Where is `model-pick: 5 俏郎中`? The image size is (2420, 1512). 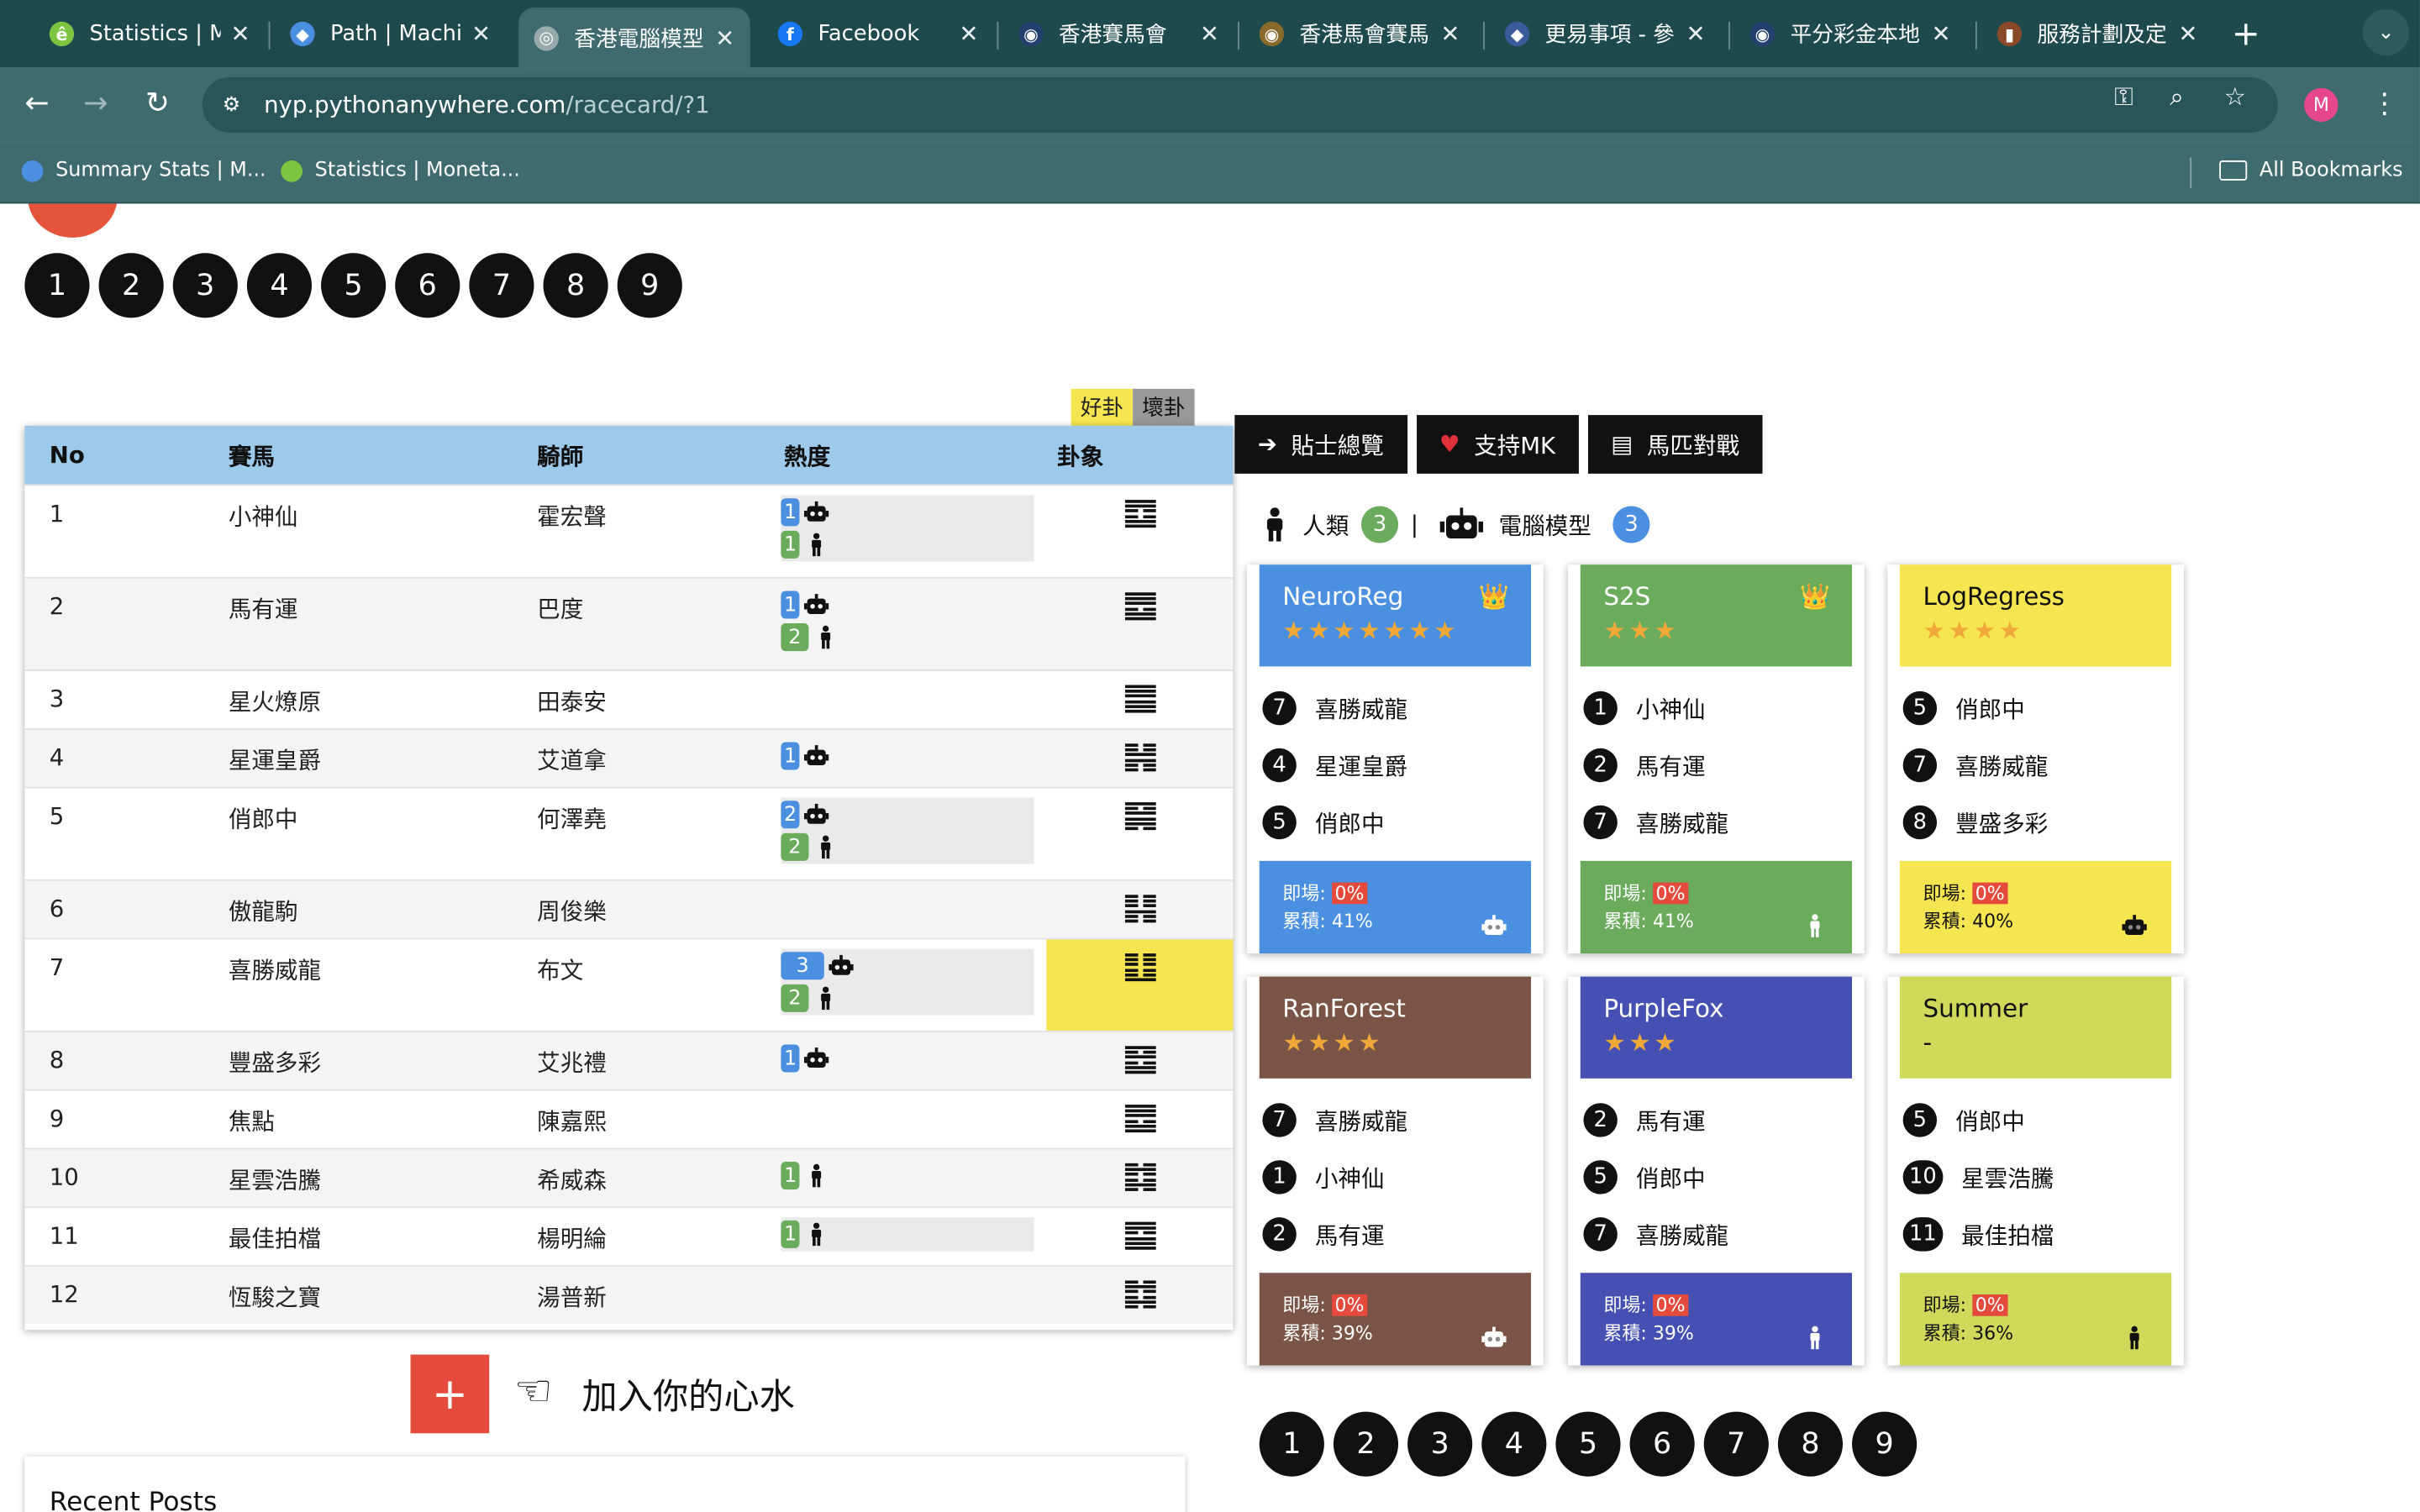 model-pick: 5 俏郎中 is located at coordinates (1964, 1120).